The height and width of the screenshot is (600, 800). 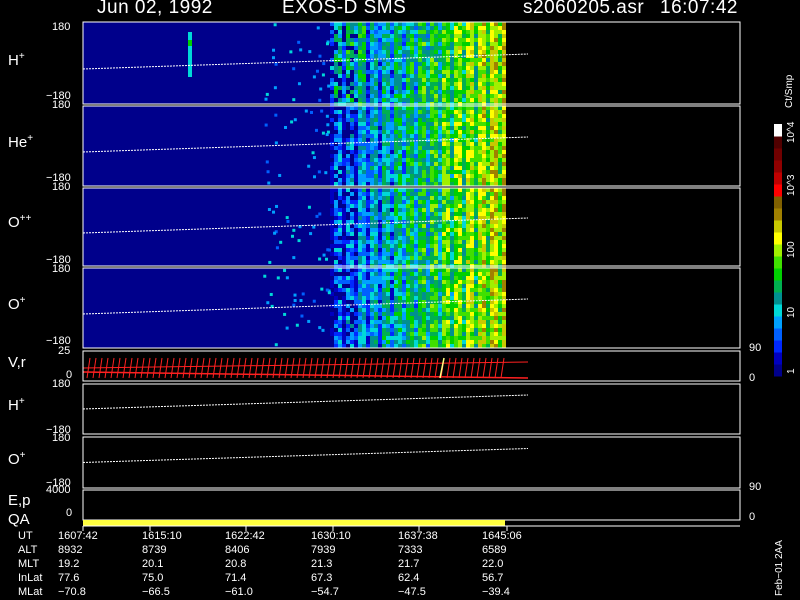 I want to click on table-cell: −70.8, so click(x=72, y=592).